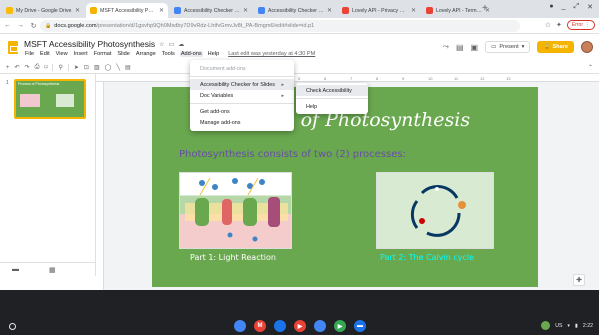  I want to click on menu-item-doc-variables: Doc Variables ▸, so click(242, 95).